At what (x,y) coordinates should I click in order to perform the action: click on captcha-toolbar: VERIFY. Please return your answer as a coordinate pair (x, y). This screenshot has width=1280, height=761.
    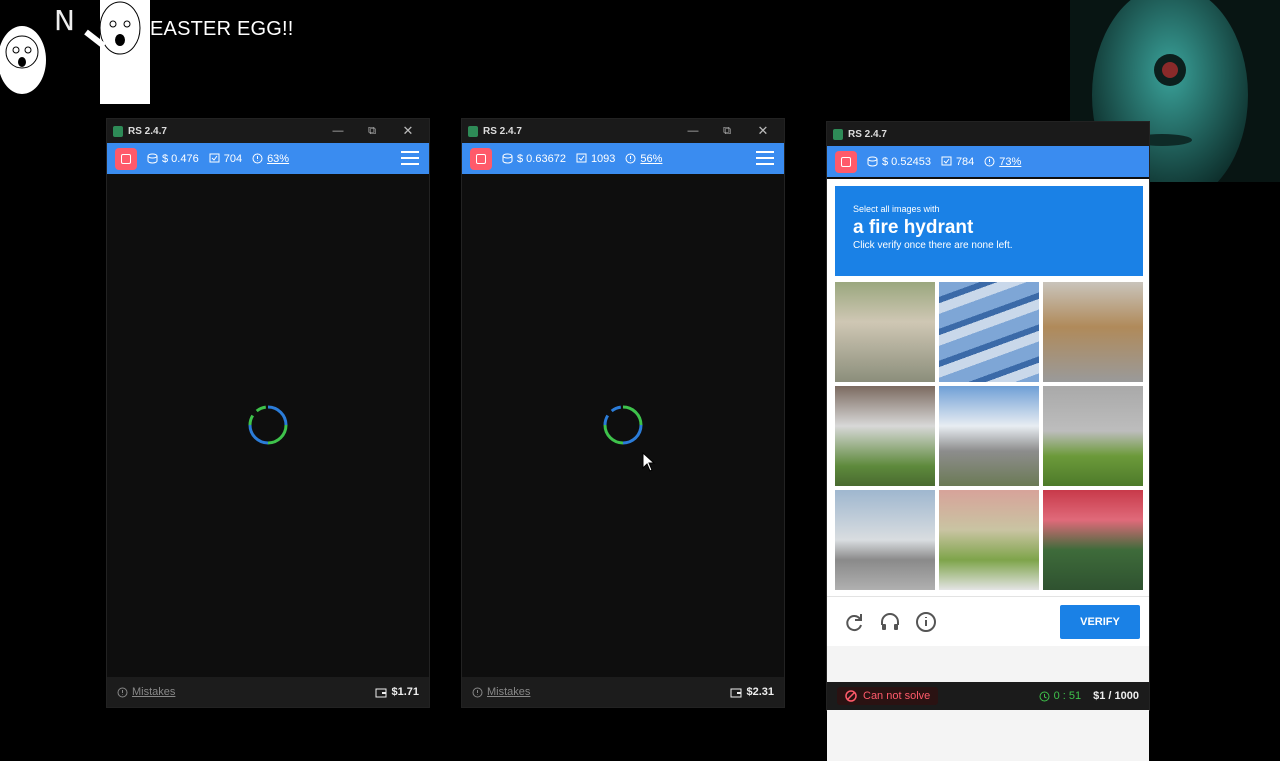
    Looking at the image, I should click on (988, 621).